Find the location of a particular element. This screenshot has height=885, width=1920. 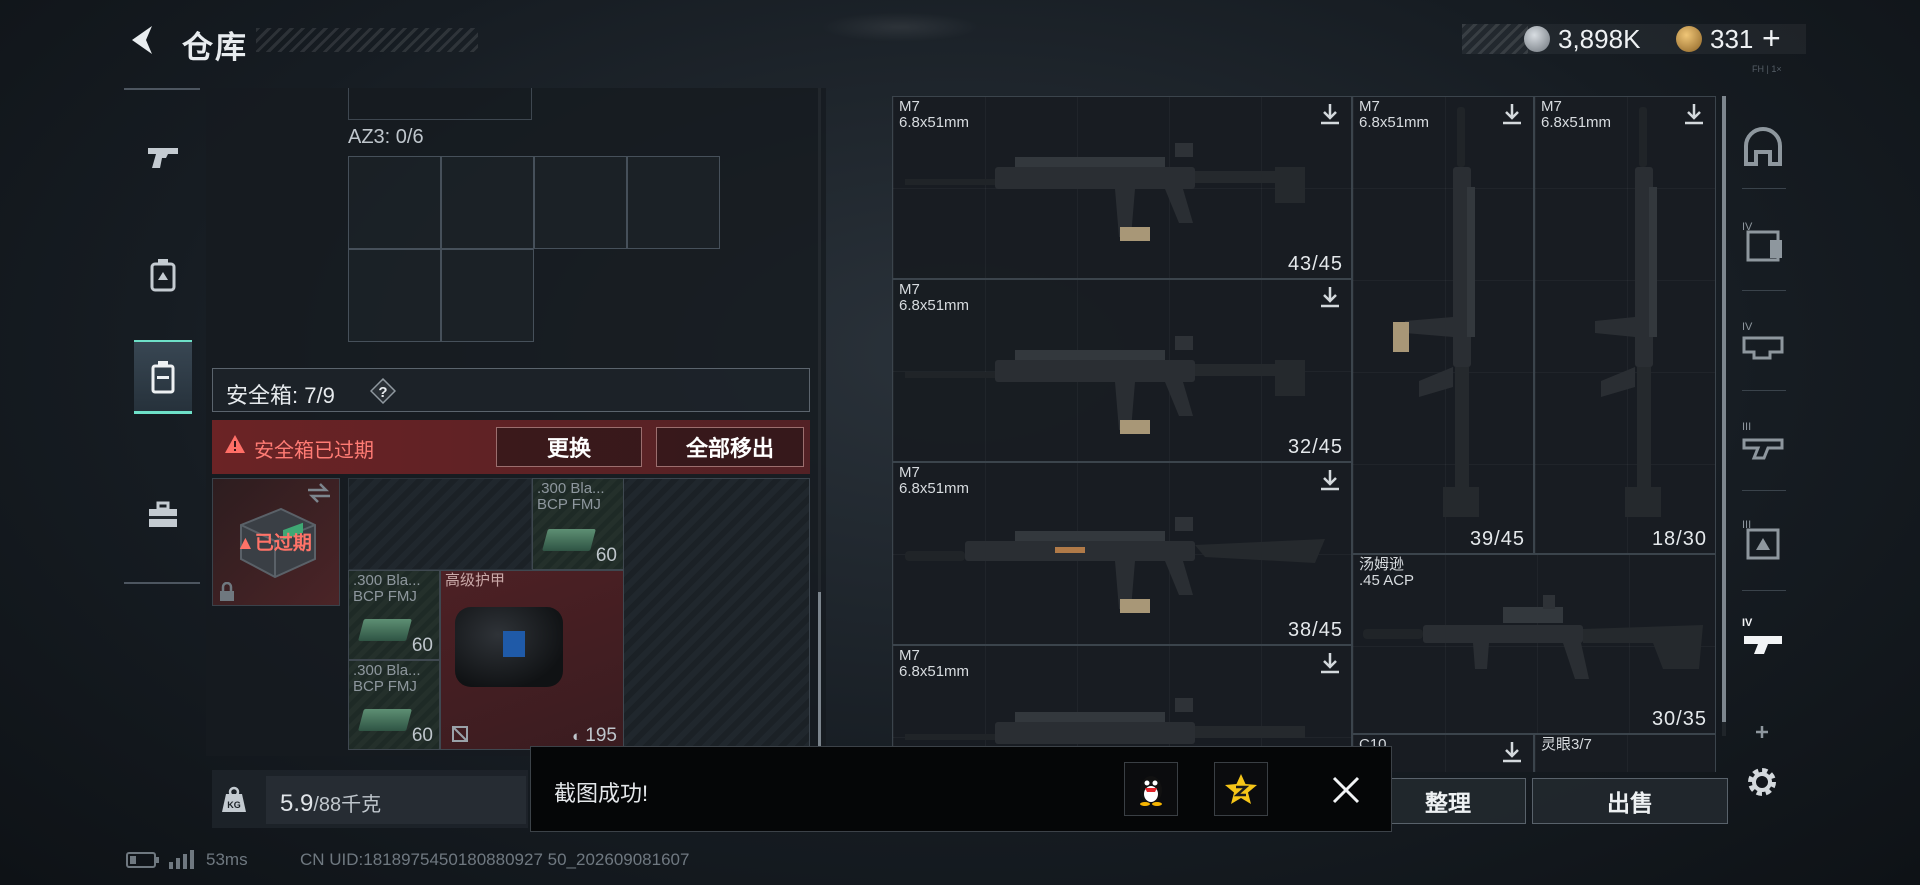

signal-icon is located at coordinates (181, 859).